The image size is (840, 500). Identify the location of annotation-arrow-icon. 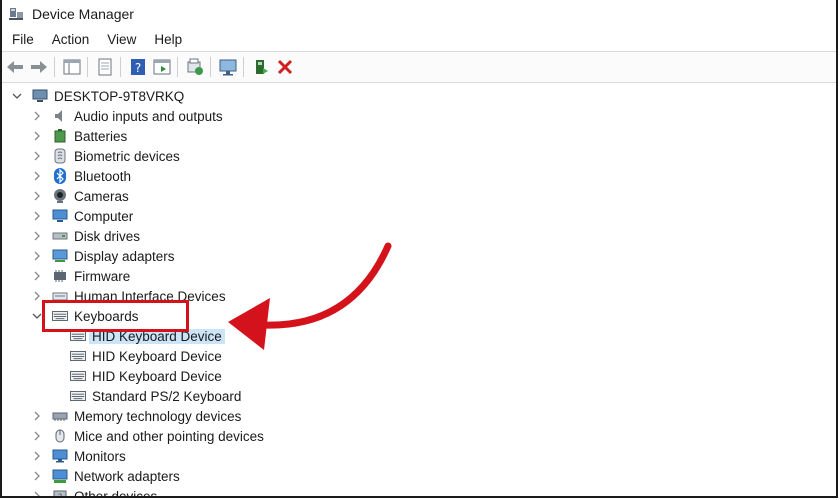
(310, 296).